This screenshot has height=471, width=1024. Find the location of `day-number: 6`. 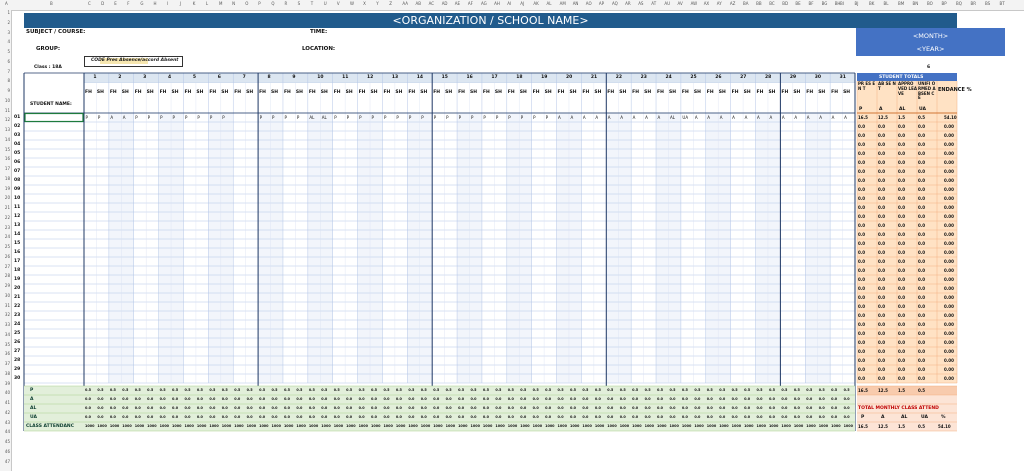

day-number: 6 is located at coordinates (219, 77).